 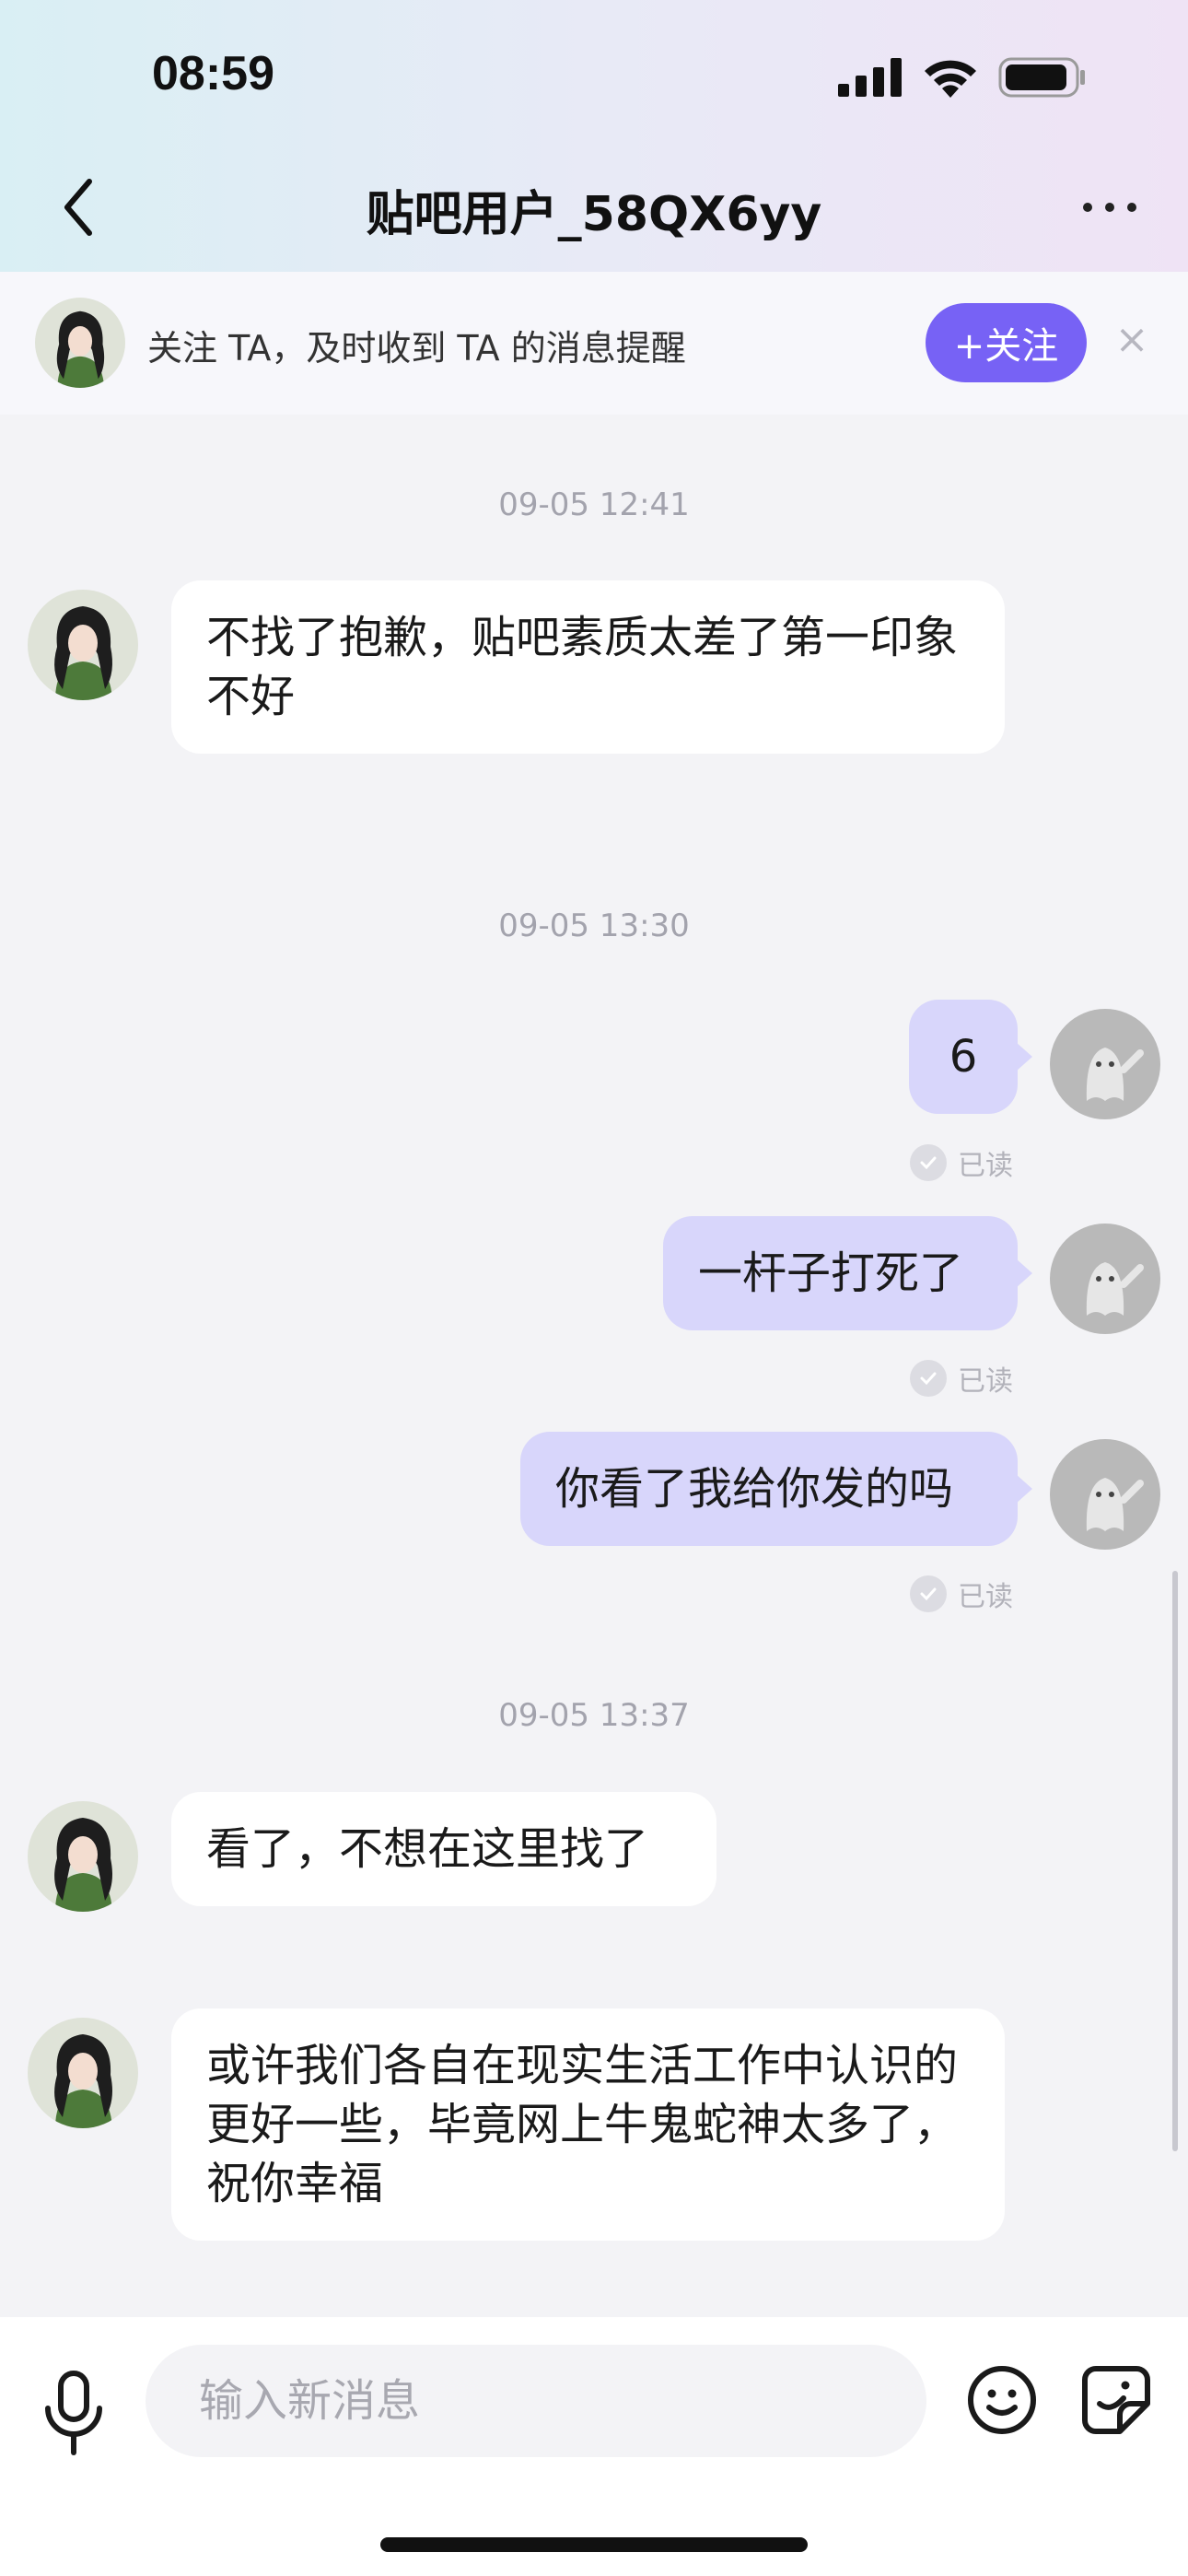 What do you see at coordinates (1087, 207) in the screenshot?
I see `more-dots-icon` at bounding box center [1087, 207].